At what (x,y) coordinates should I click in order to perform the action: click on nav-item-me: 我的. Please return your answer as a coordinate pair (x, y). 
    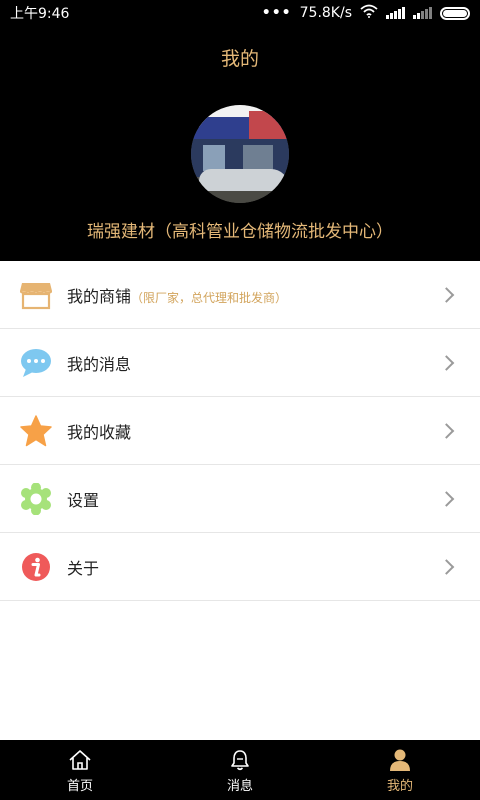
    Looking at the image, I should click on (400, 770).